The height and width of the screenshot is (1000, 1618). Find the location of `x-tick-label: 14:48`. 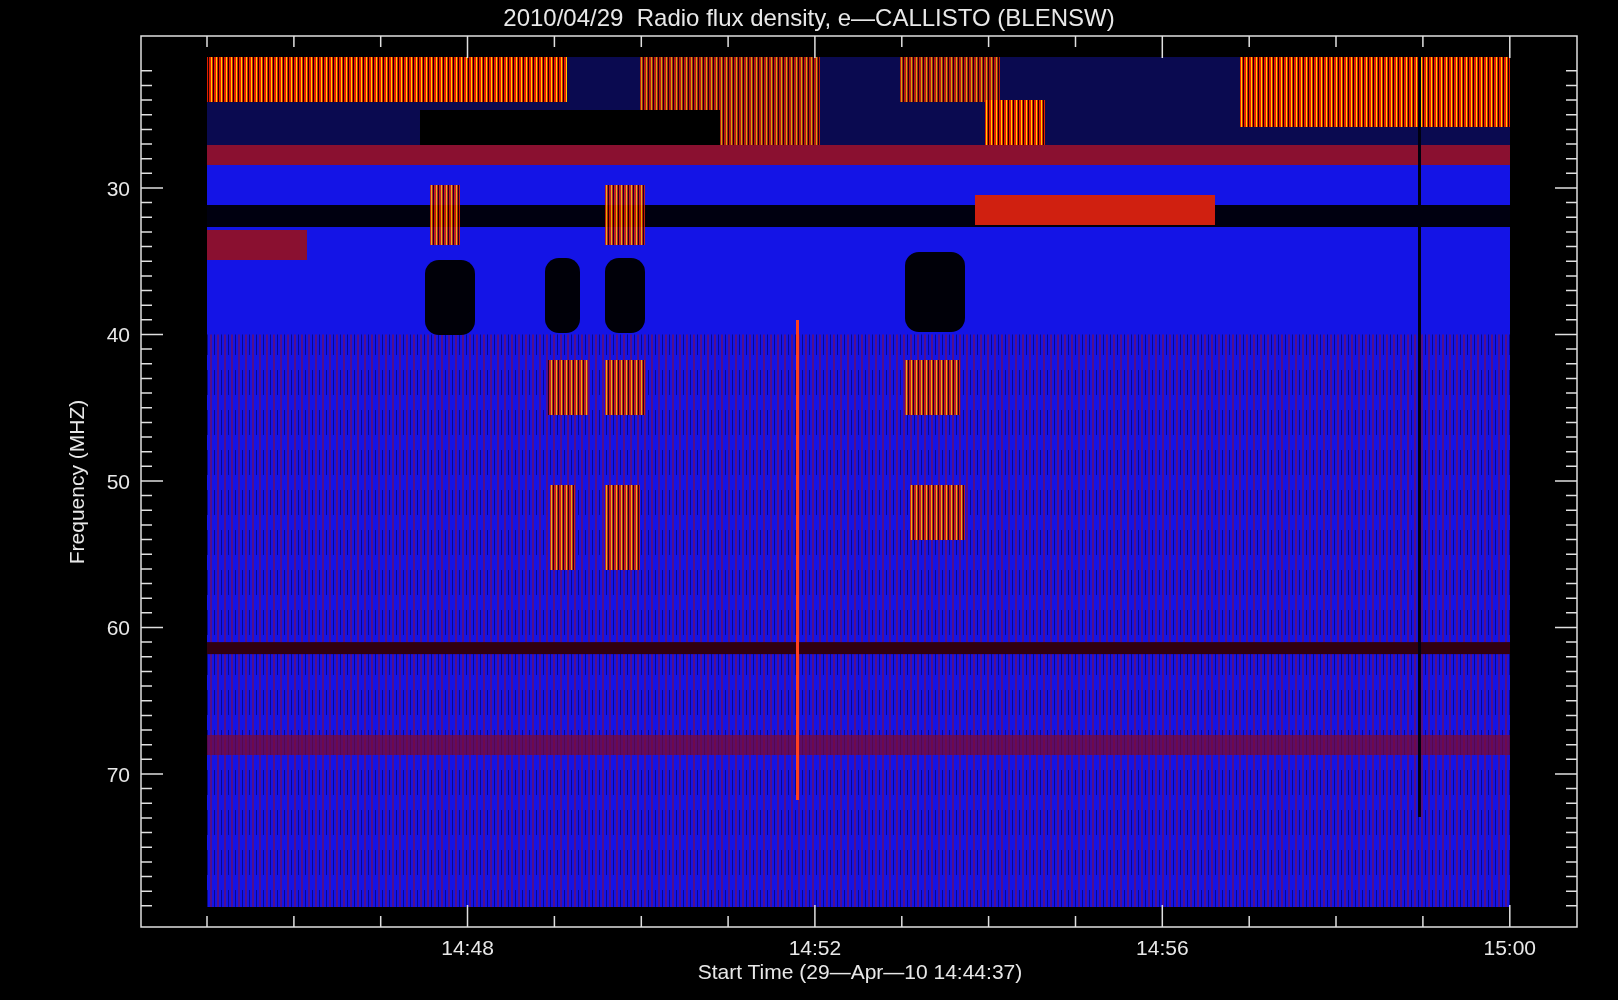

x-tick-label: 14:48 is located at coordinates (467, 947).